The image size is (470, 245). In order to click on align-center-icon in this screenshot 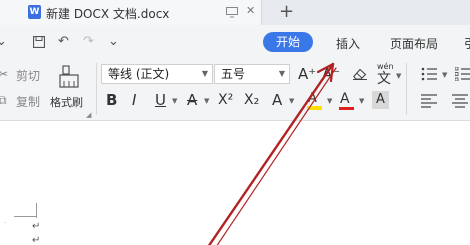, I will do `click(460, 101)`.